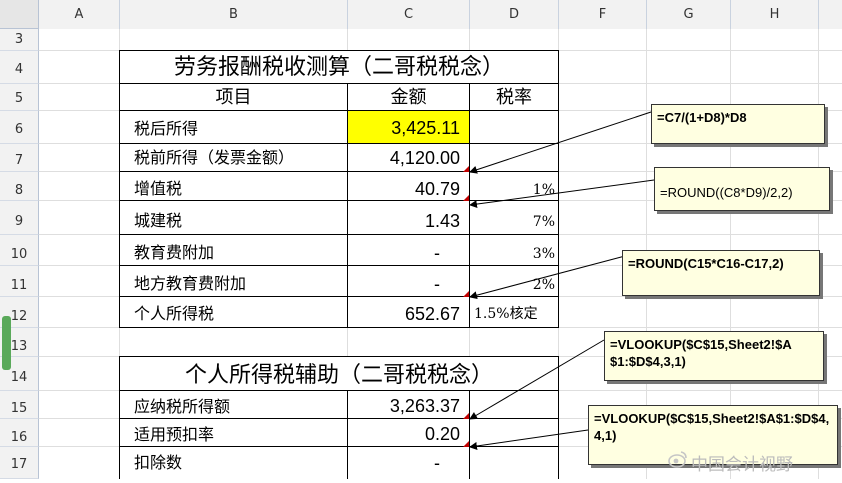 This screenshot has height=483, width=842. I want to click on comment-note: =VLOOKUP($C$15,Sheet2!$A$1:$D$4,3,1), so click(714, 356).